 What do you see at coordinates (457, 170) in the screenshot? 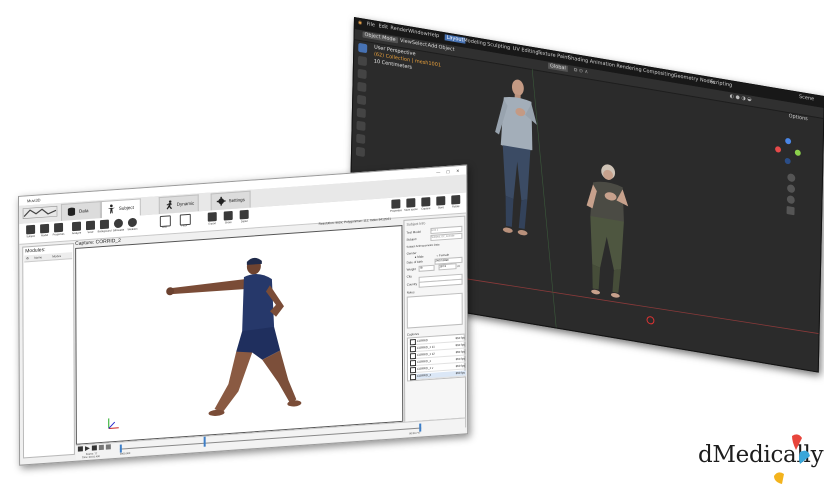
I see `close-icon: ✕` at bounding box center [457, 170].